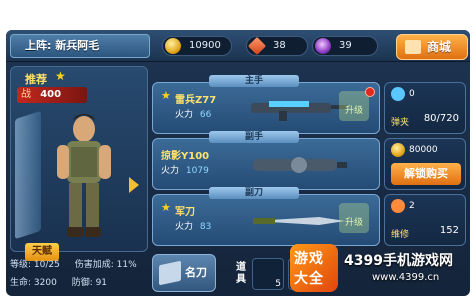 This screenshot has width=476, height=303. What do you see at coordinates (134, 185) in the screenshot?
I see `next-hero-arrow-icon` at bounding box center [134, 185].